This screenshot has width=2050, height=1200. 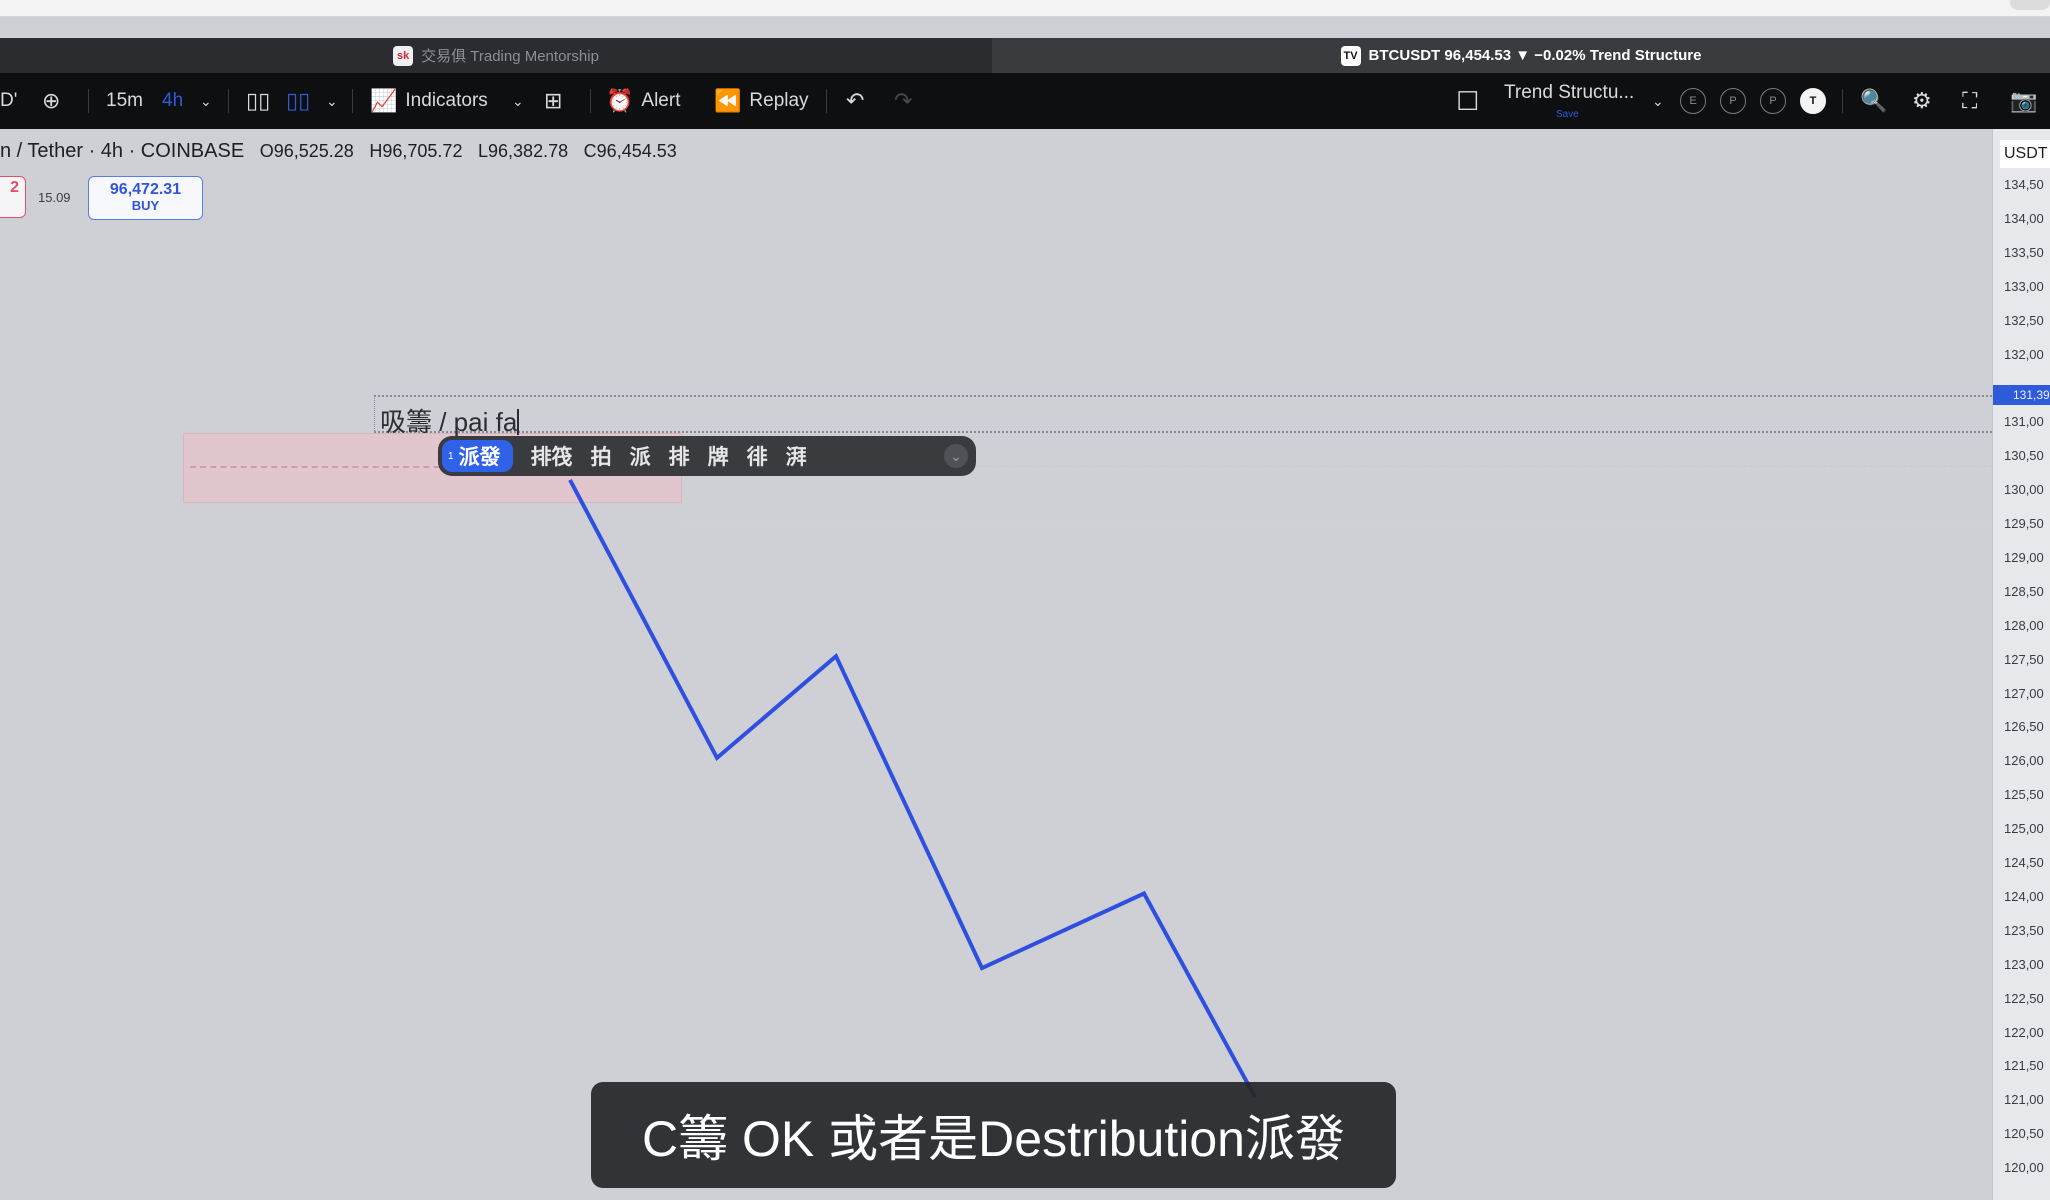 I want to click on ime-candidate: 排筏, so click(x=552, y=456).